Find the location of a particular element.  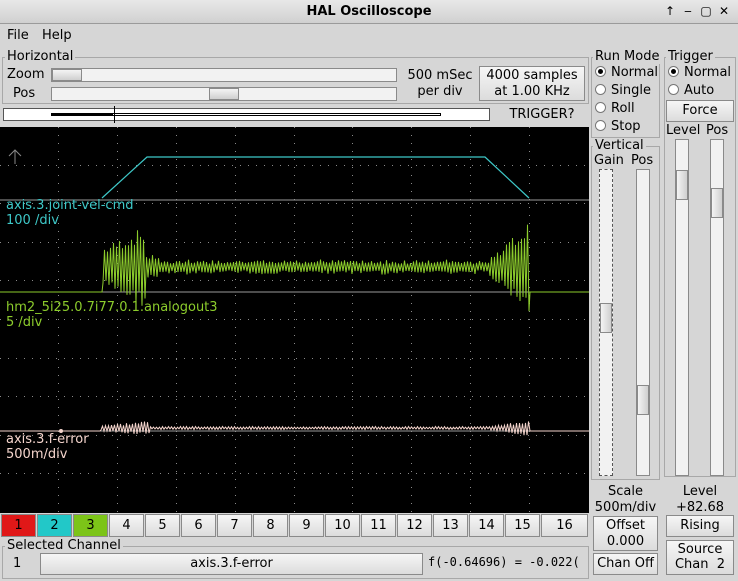

pos-slider is located at coordinates (224, 94).